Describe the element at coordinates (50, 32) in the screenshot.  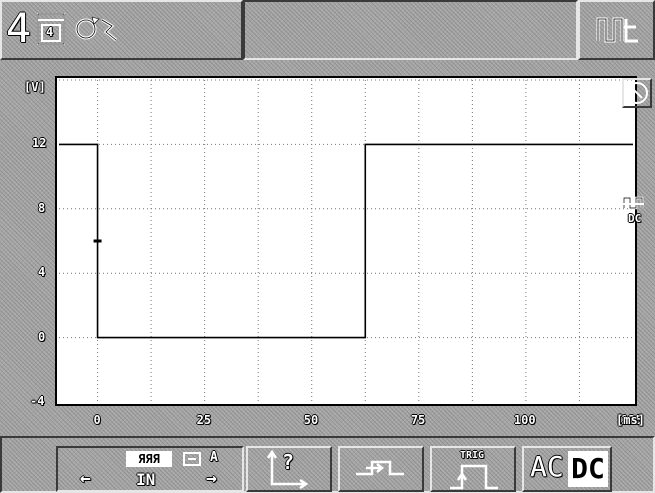
I see `memory-page-digit: 4` at that location.